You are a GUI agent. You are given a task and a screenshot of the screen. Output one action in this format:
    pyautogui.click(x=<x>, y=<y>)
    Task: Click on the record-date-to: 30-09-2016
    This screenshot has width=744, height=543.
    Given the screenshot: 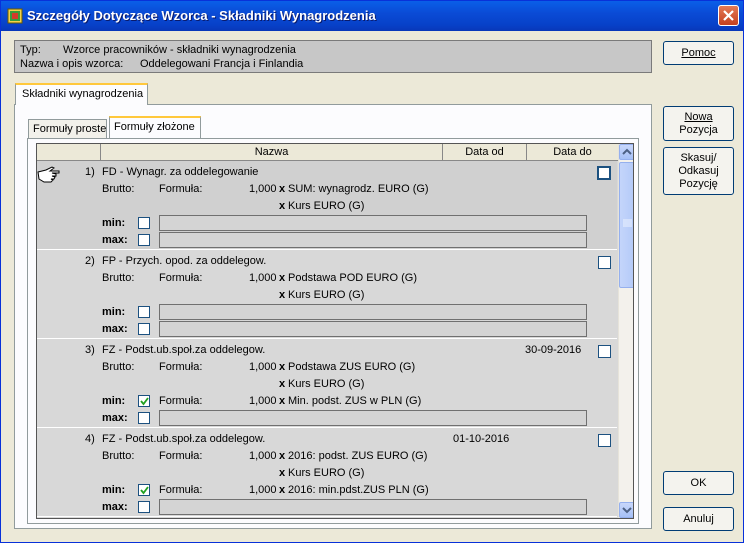 What is the action you would take?
    pyautogui.click(x=553, y=350)
    